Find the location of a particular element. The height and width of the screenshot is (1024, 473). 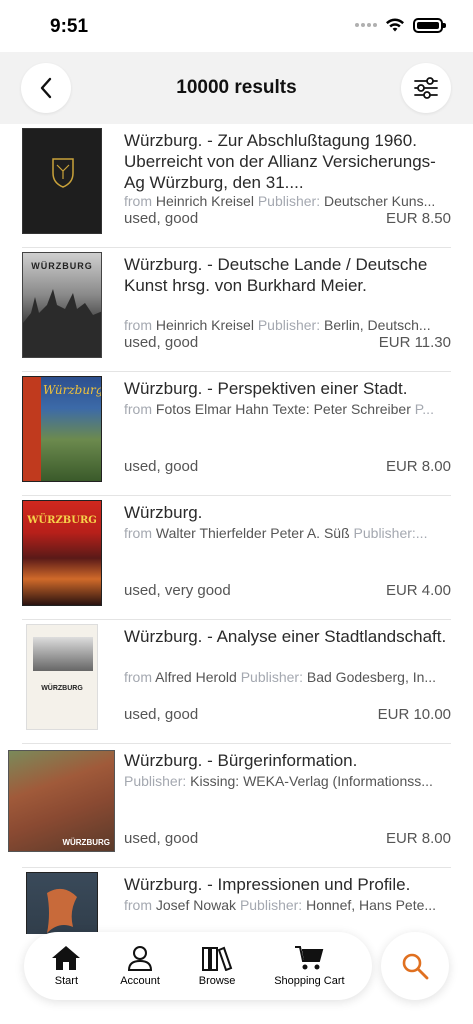

status-time: 9:51 is located at coordinates (69, 26).